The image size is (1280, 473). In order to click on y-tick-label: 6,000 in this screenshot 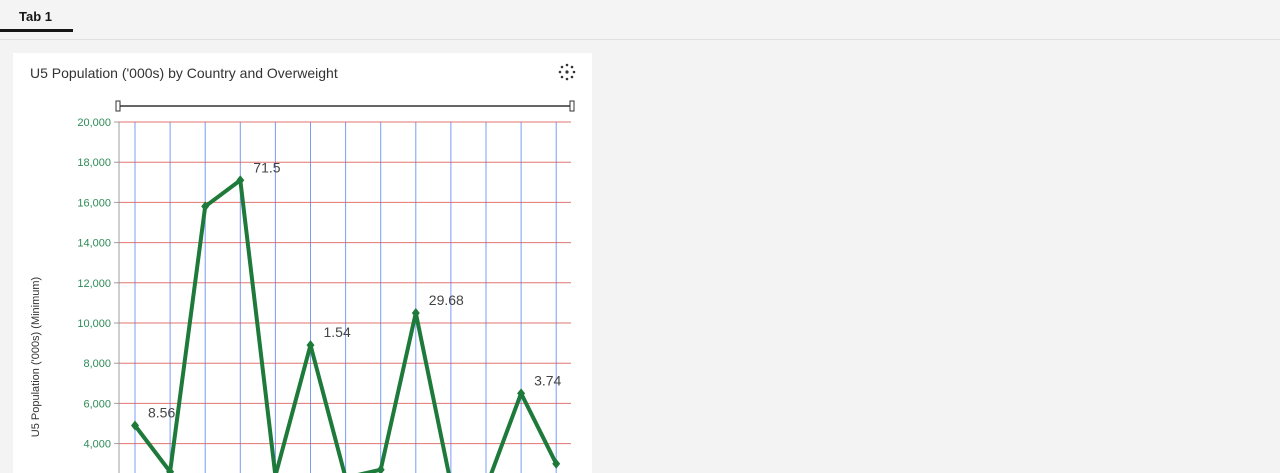, I will do `click(97, 404)`.